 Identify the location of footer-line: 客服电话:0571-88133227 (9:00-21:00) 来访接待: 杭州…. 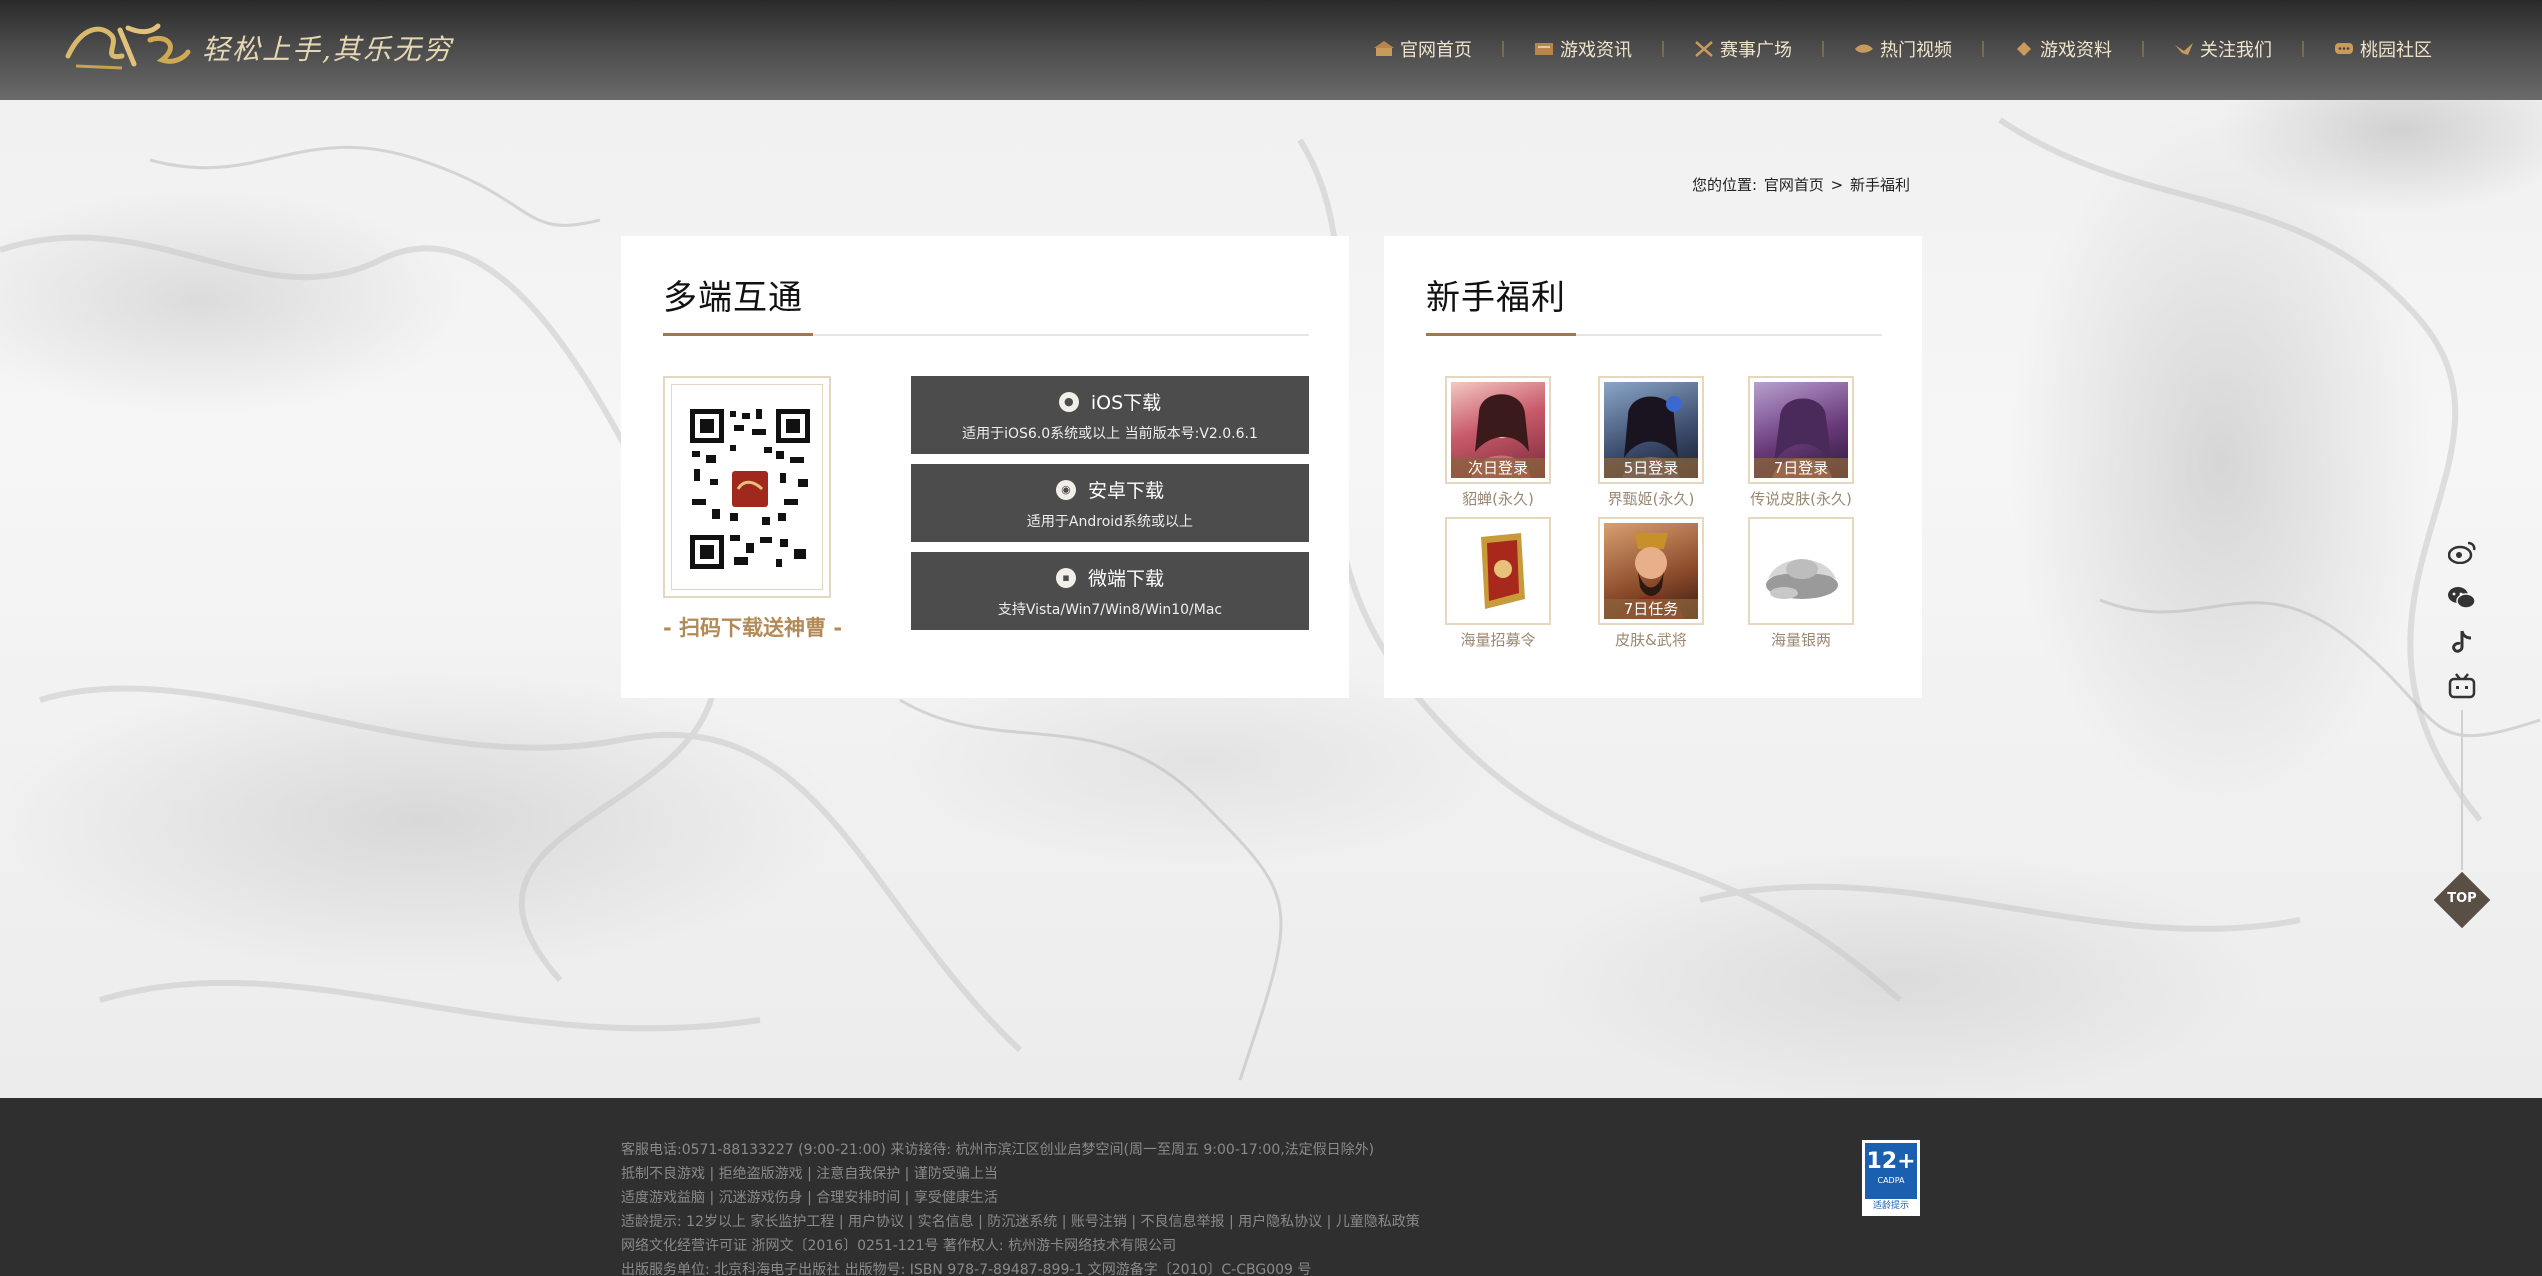
(998, 1150).